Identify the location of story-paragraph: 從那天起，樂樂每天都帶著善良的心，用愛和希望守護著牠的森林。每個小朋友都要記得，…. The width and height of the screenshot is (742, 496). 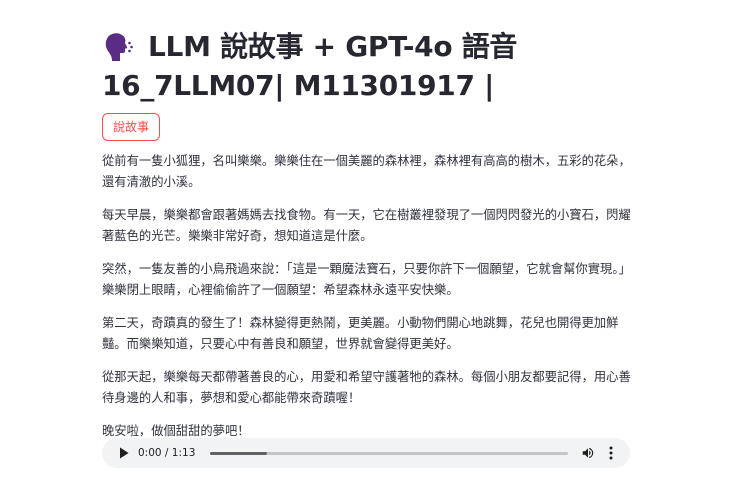
(366, 387).